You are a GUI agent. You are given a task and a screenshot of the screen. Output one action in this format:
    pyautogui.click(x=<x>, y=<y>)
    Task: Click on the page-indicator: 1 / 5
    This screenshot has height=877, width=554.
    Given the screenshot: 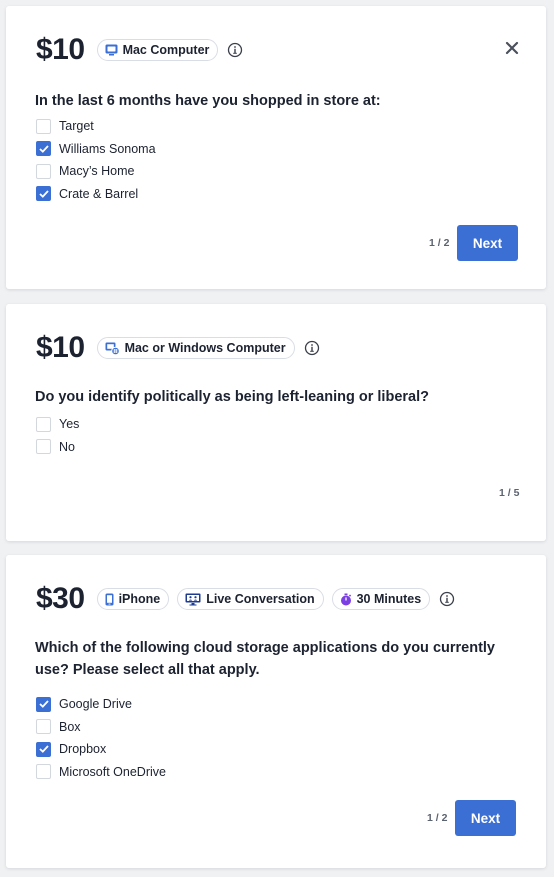 What is the action you would take?
    pyautogui.click(x=509, y=493)
    